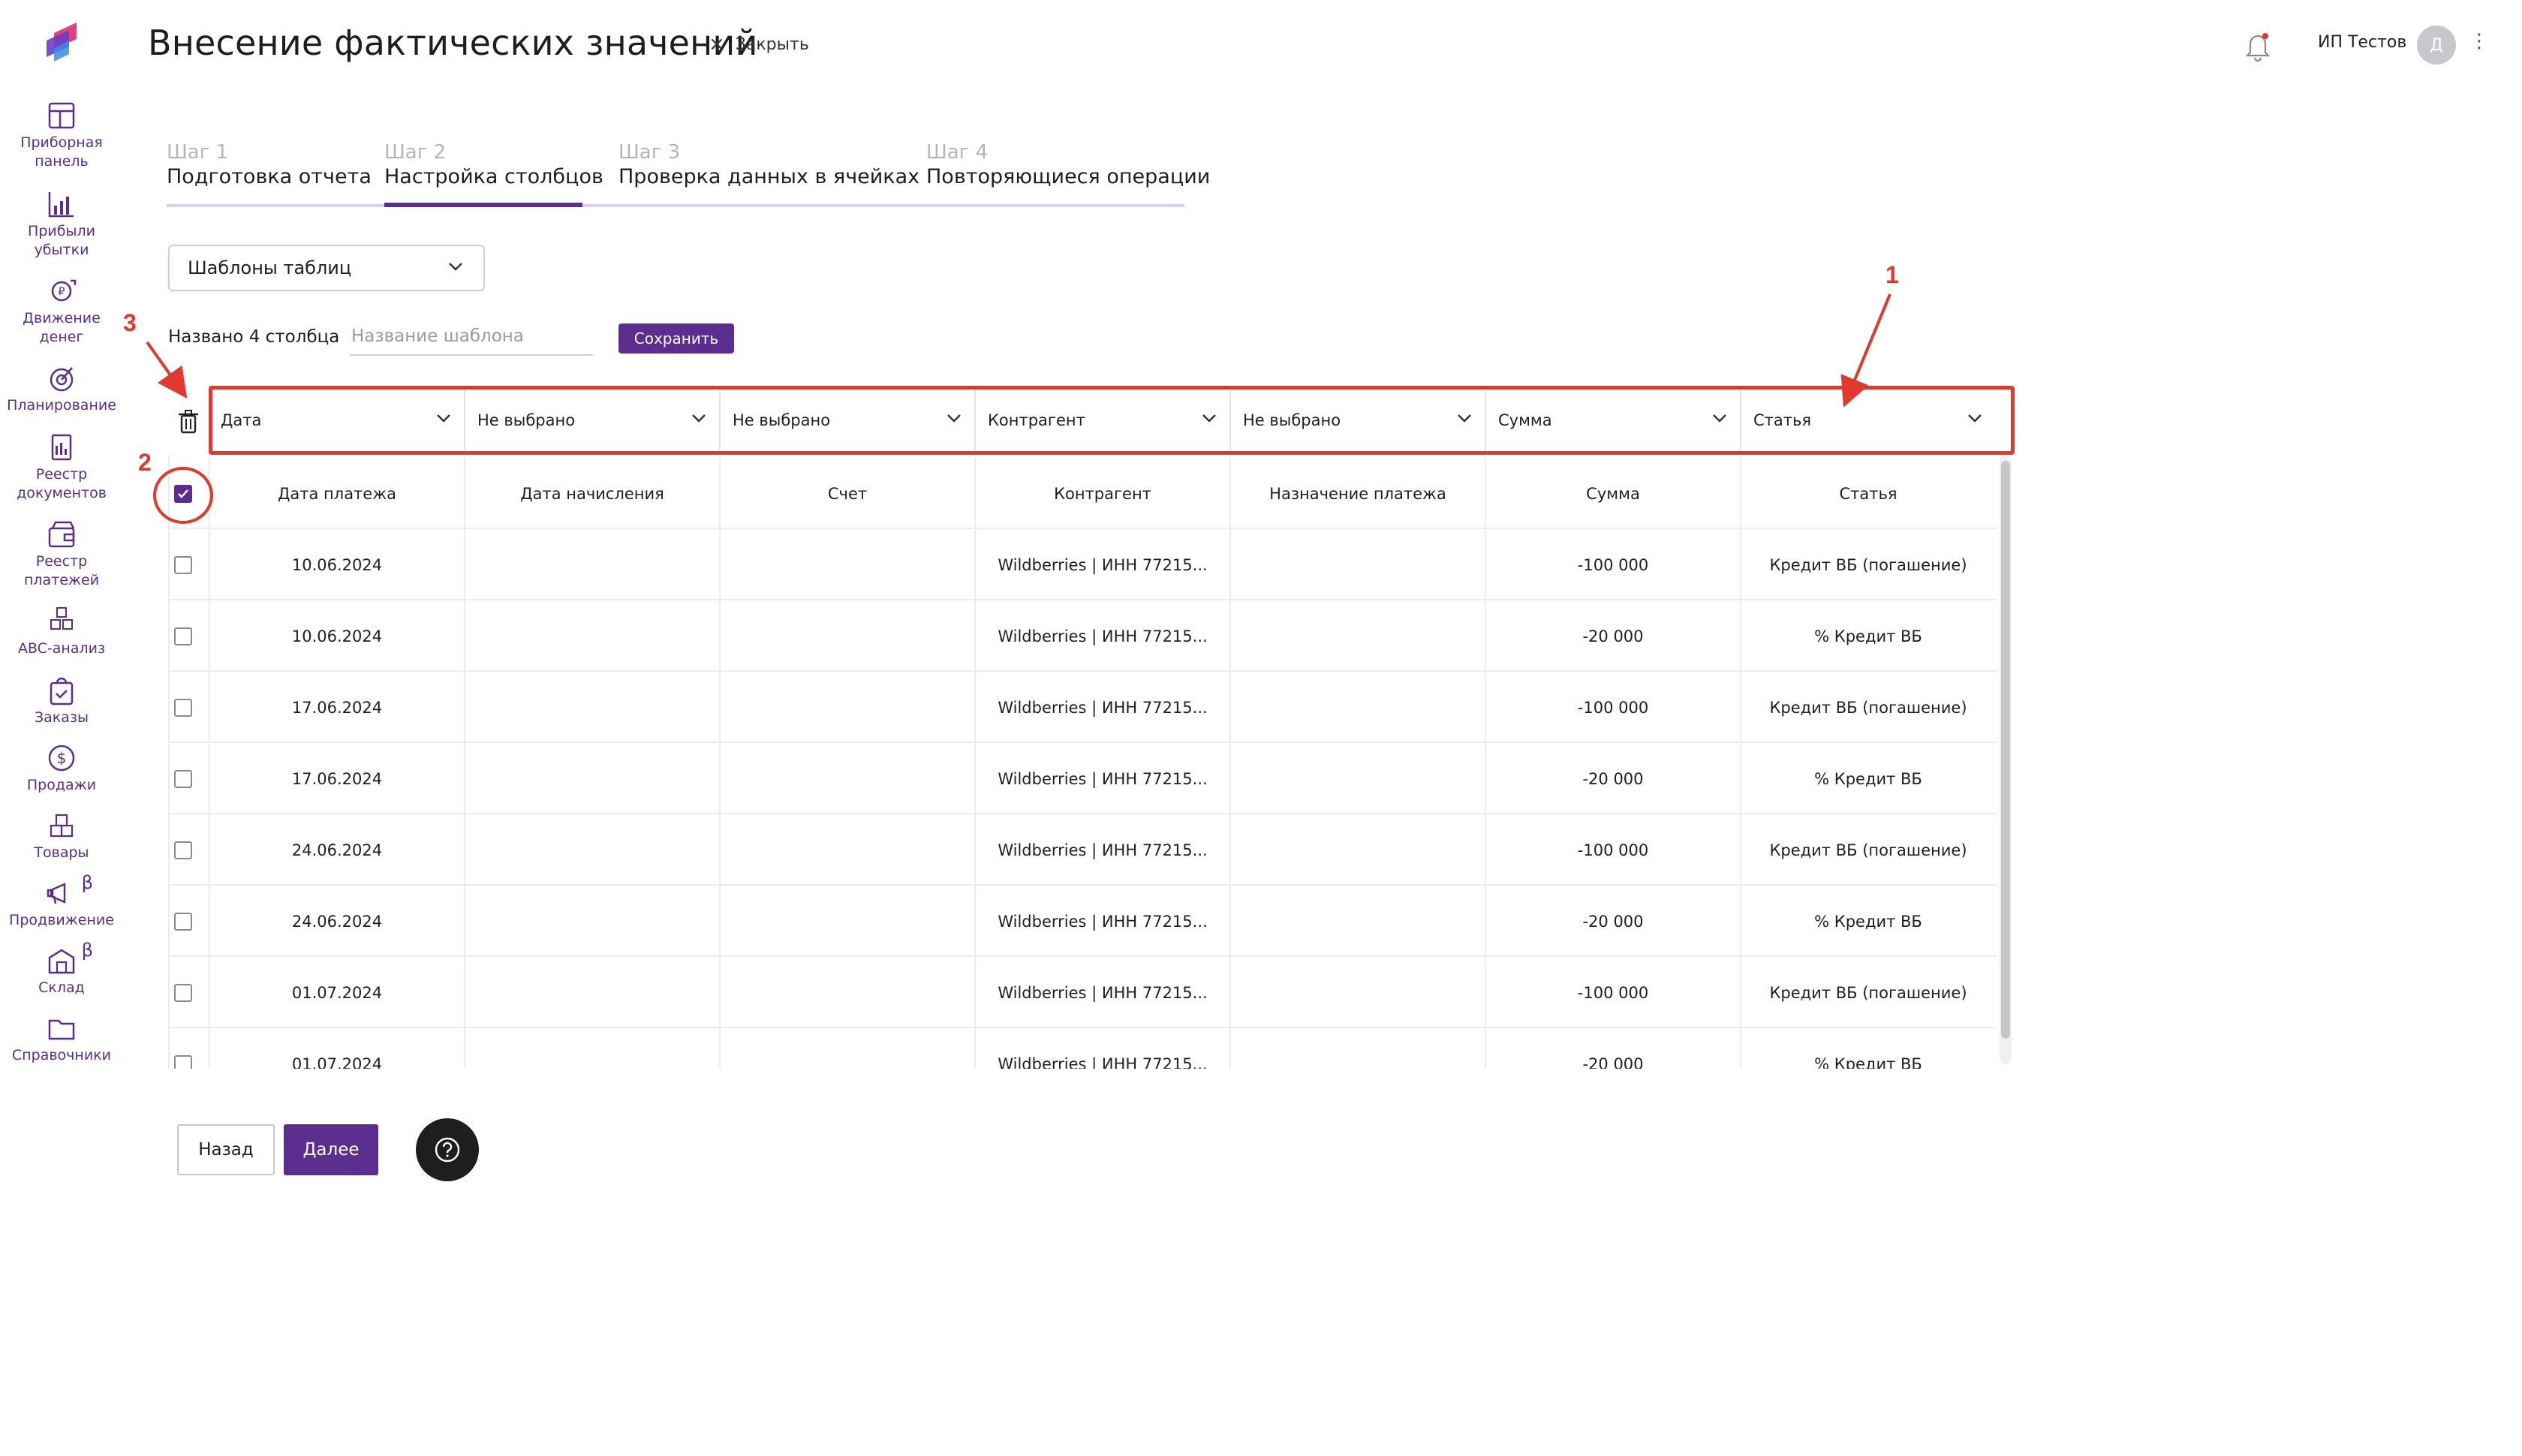 The width and height of the screenshot is (2522, 1456). I want to click on sidebar-item-planning: Планирование, so click(61, 388).